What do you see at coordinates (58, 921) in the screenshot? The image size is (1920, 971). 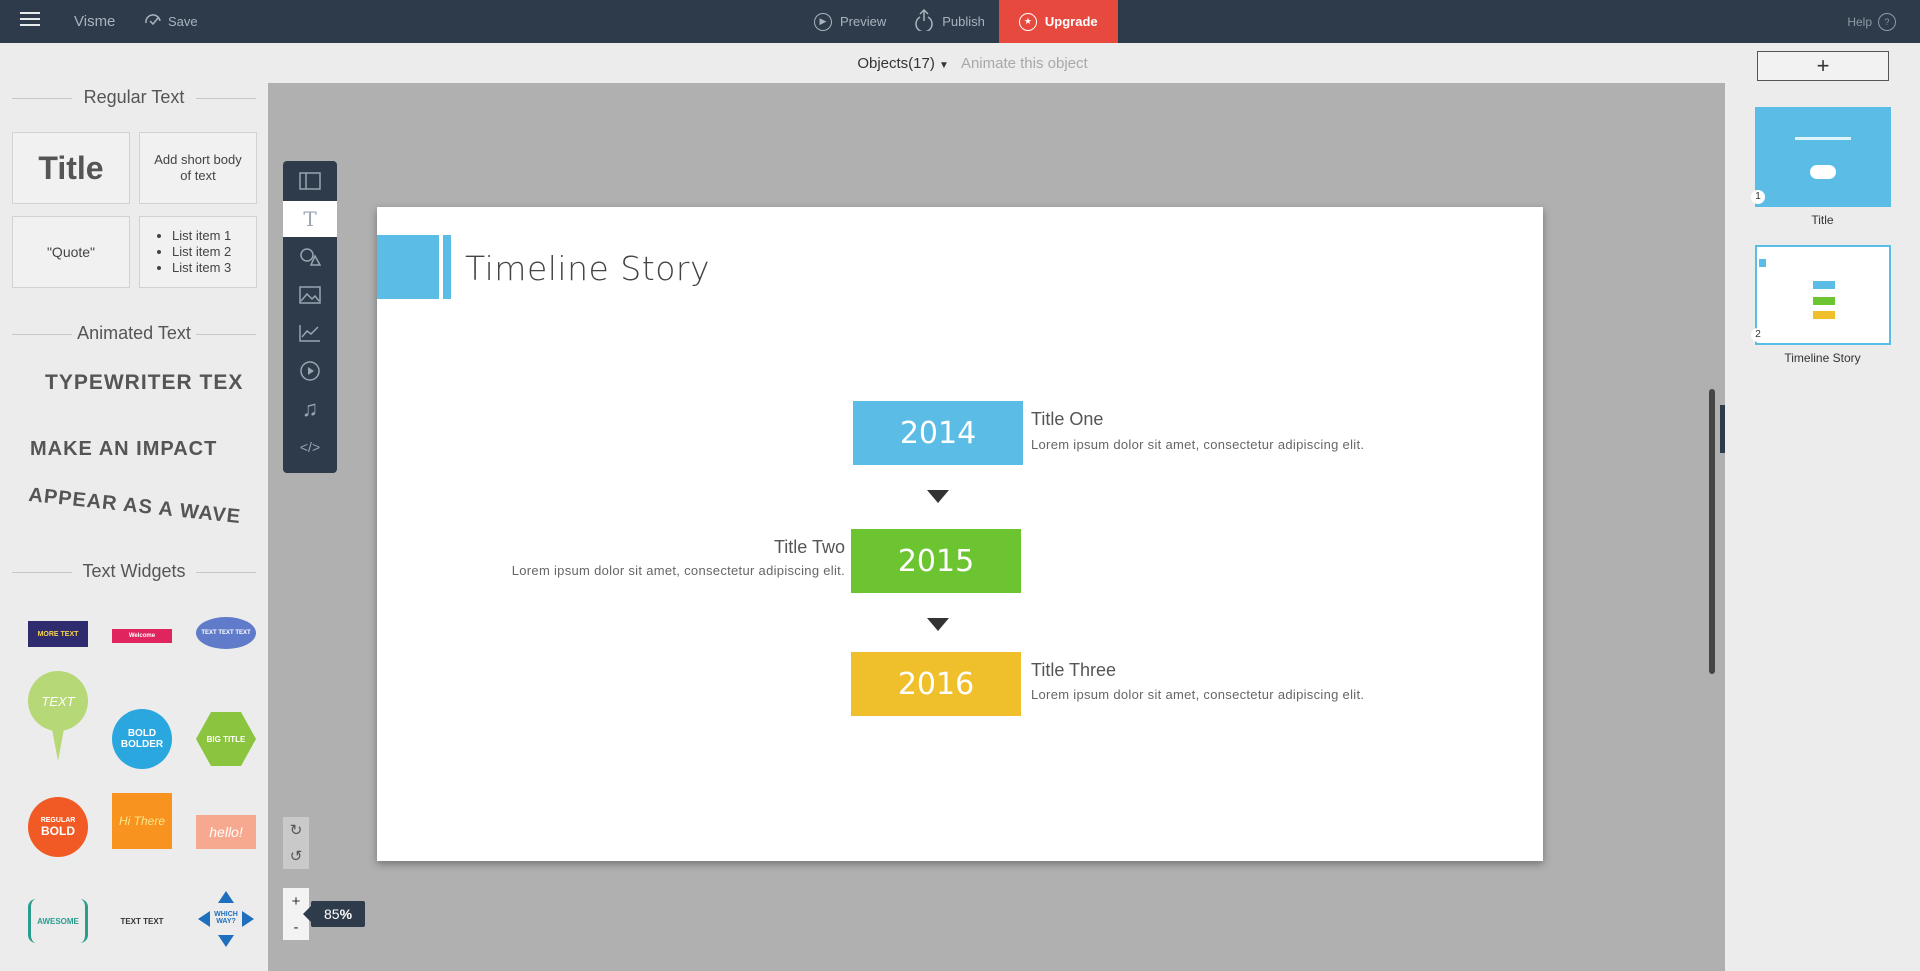 I see `widget-awesome: AWESOME` at bounding box center [58, 921].